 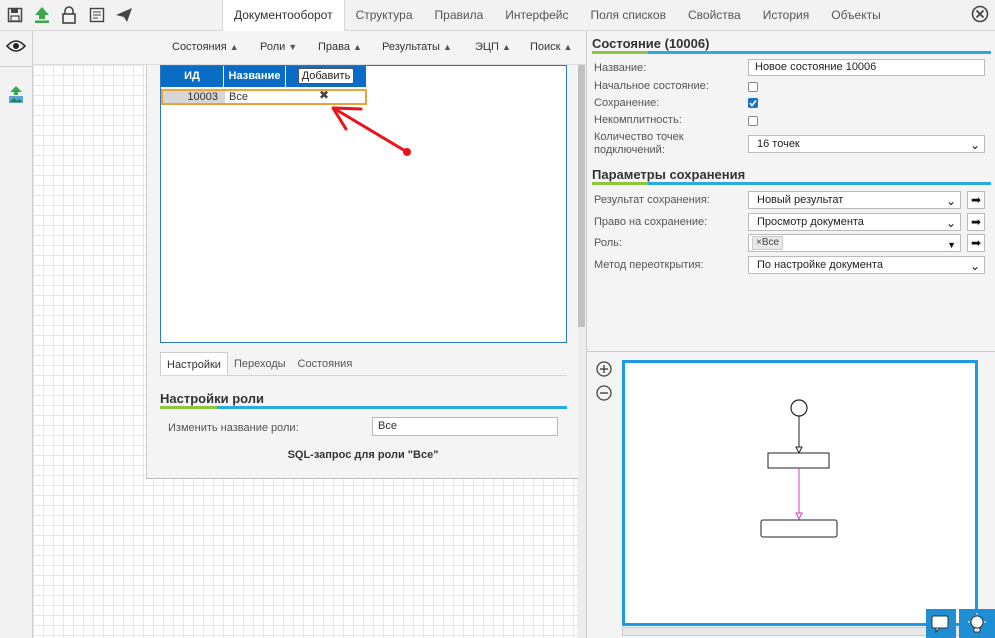 I want to click on menu-search: Поиск ▲, so click(x=551, y=48).